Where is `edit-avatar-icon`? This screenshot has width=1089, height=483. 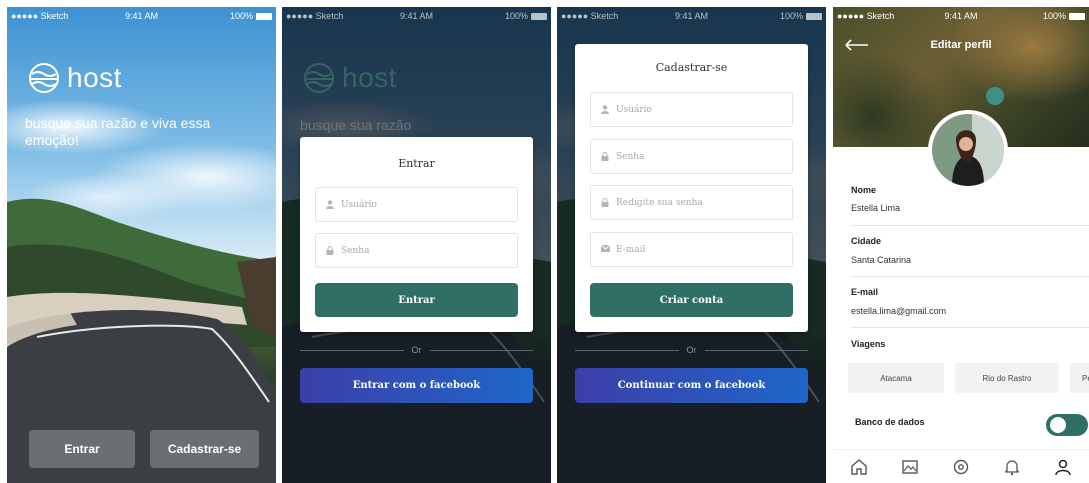 edit-avatar-icon is located at coordinates (995, 96).